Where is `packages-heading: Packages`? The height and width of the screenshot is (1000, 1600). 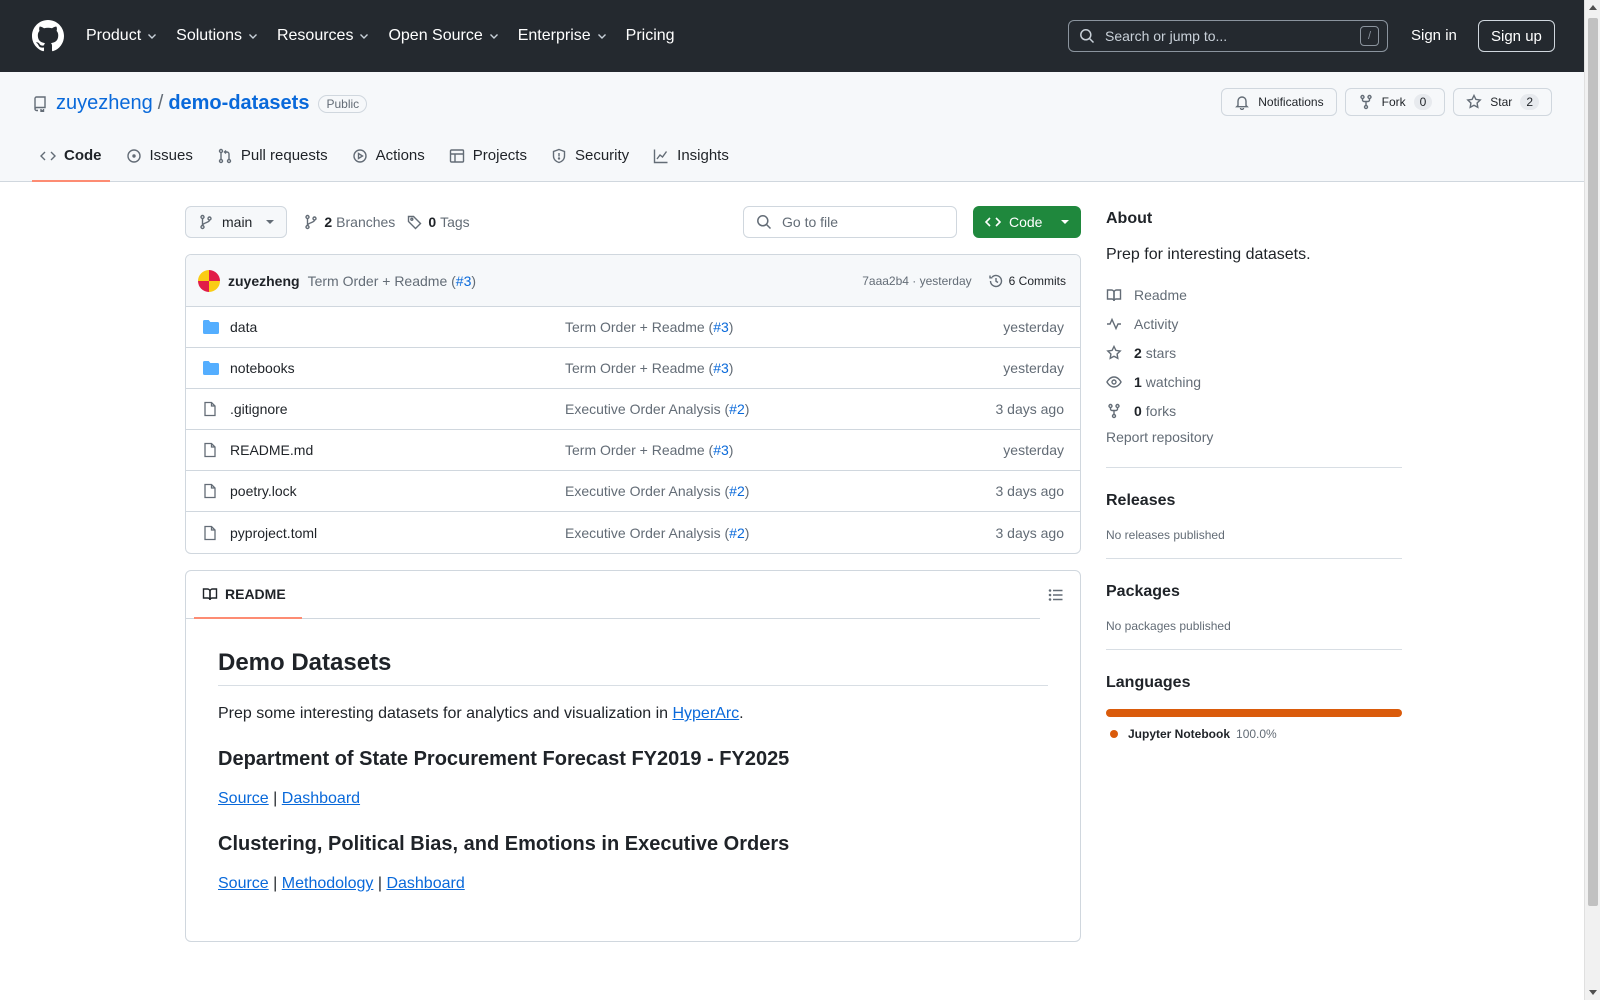 packages-heading: Packages is located at coordinates (1254, 592).